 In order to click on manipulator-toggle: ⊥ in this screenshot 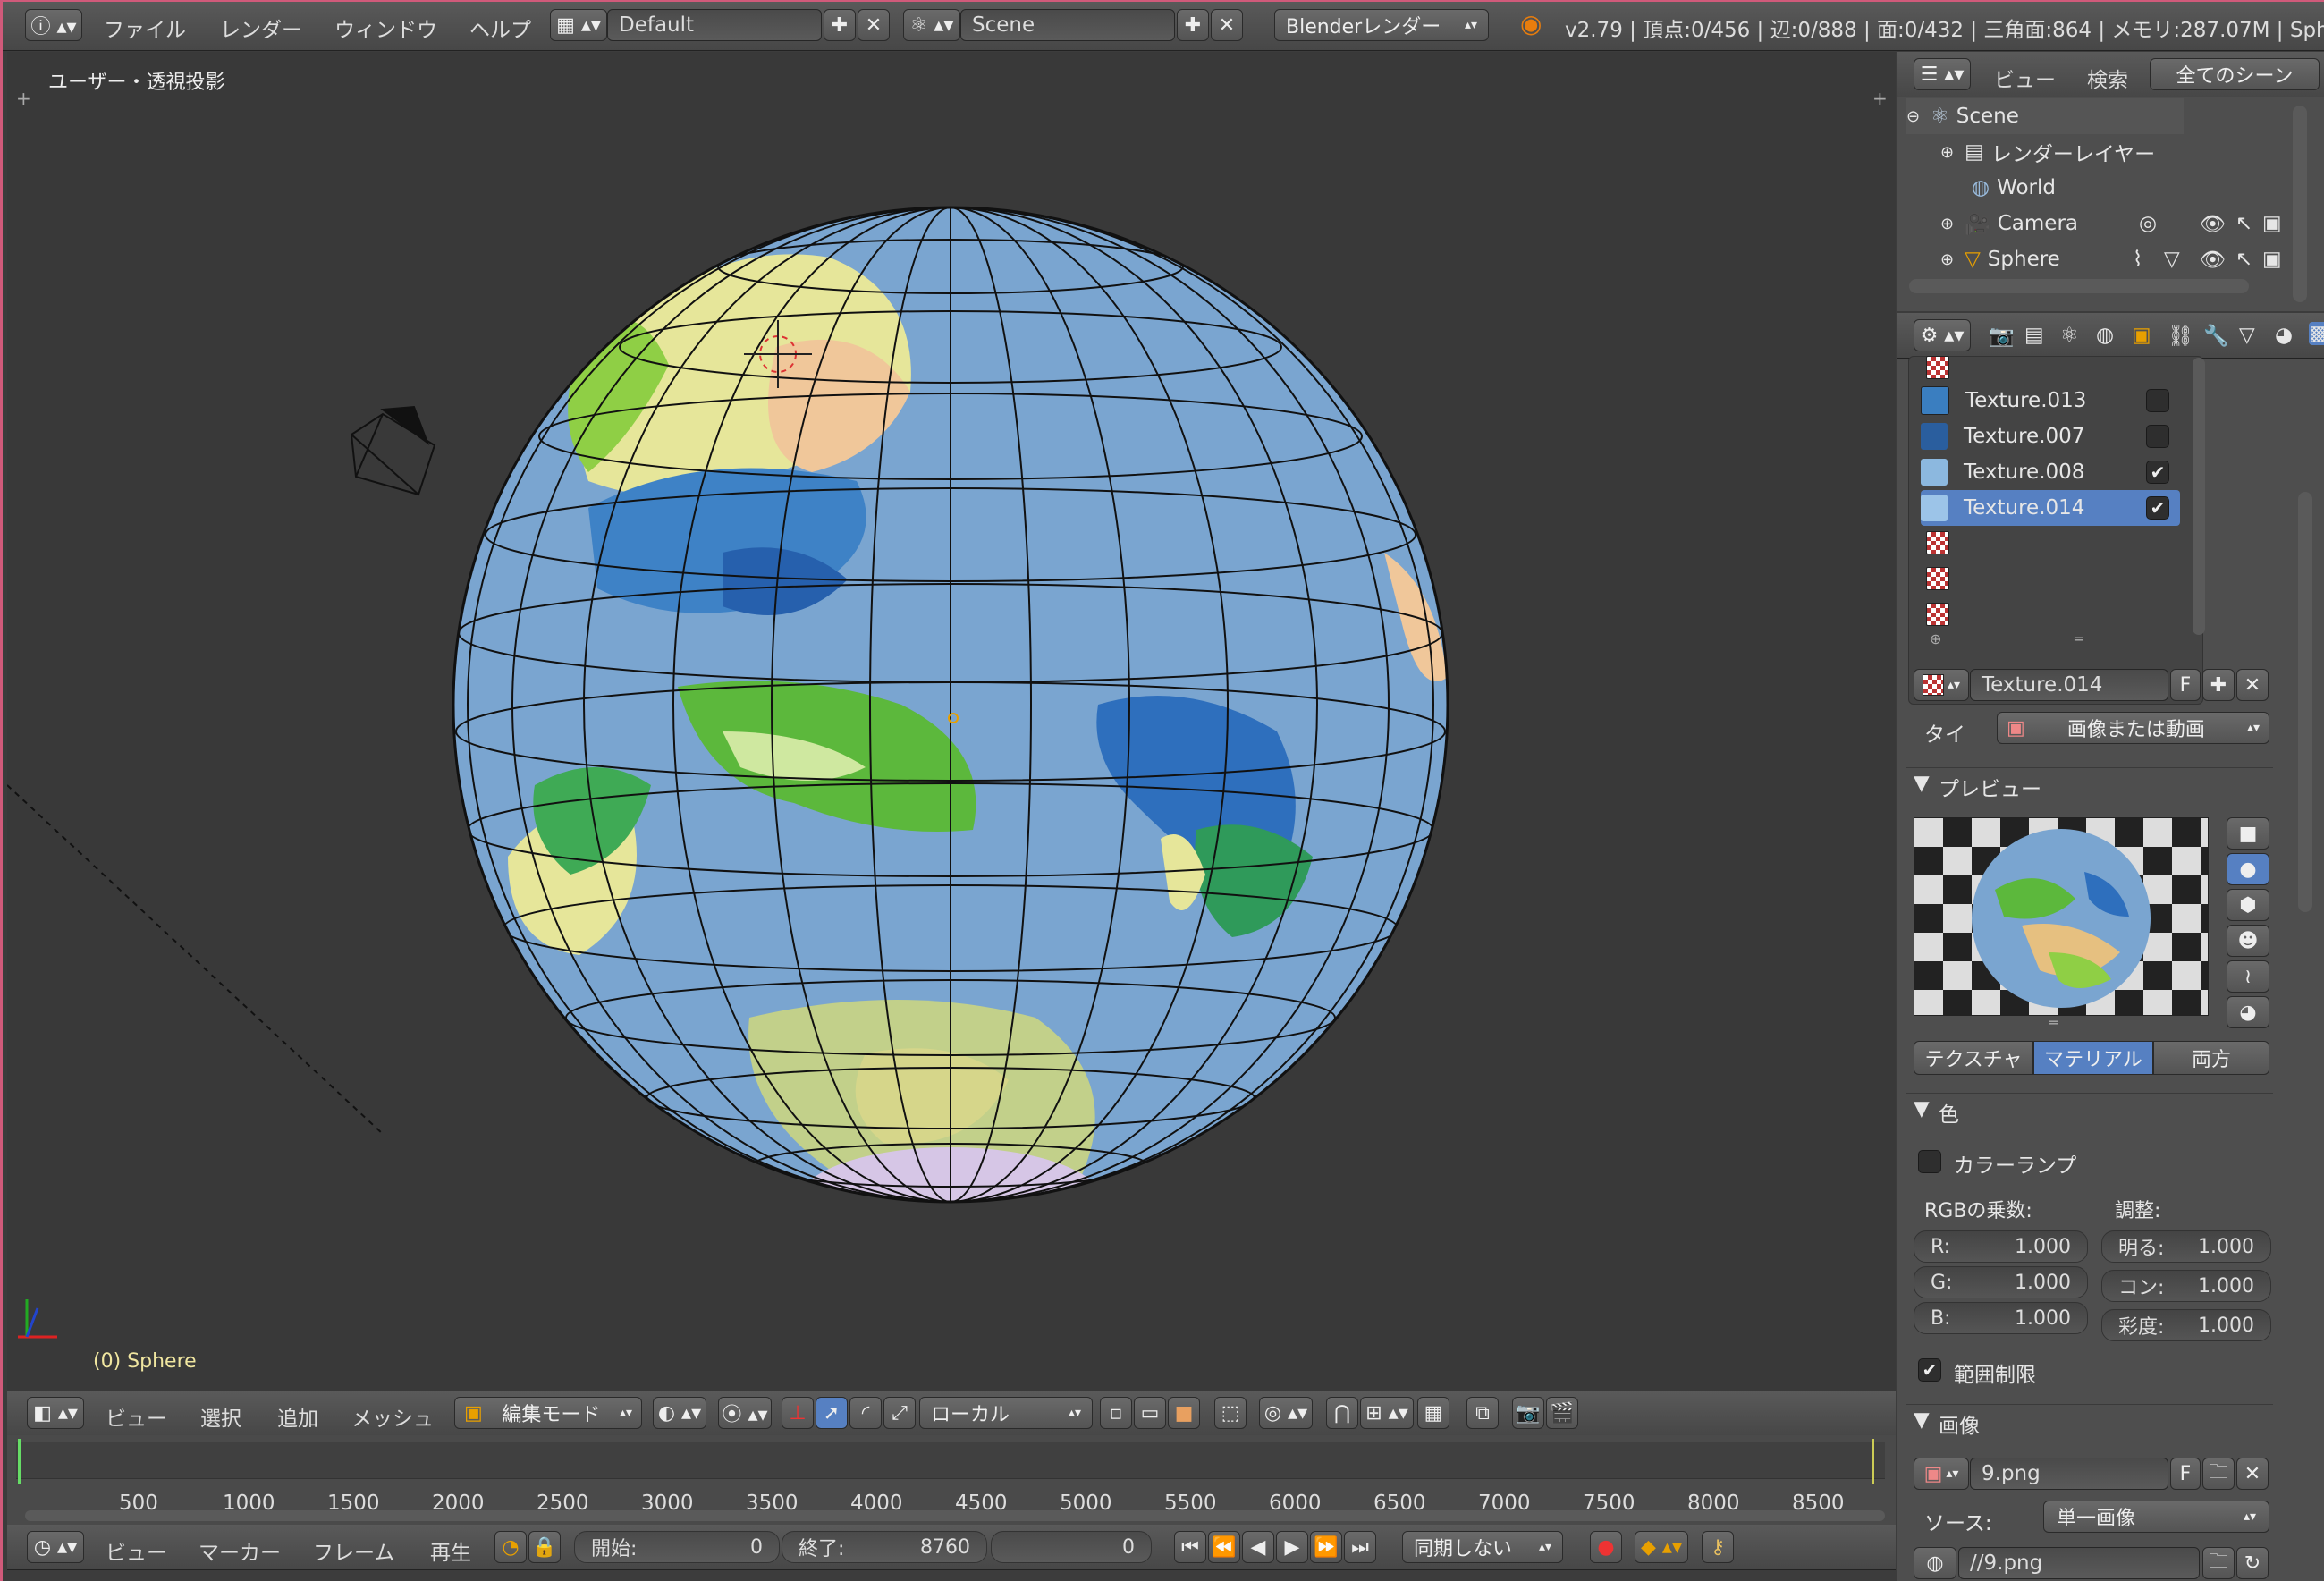, I will do `click(798, 1413)`.